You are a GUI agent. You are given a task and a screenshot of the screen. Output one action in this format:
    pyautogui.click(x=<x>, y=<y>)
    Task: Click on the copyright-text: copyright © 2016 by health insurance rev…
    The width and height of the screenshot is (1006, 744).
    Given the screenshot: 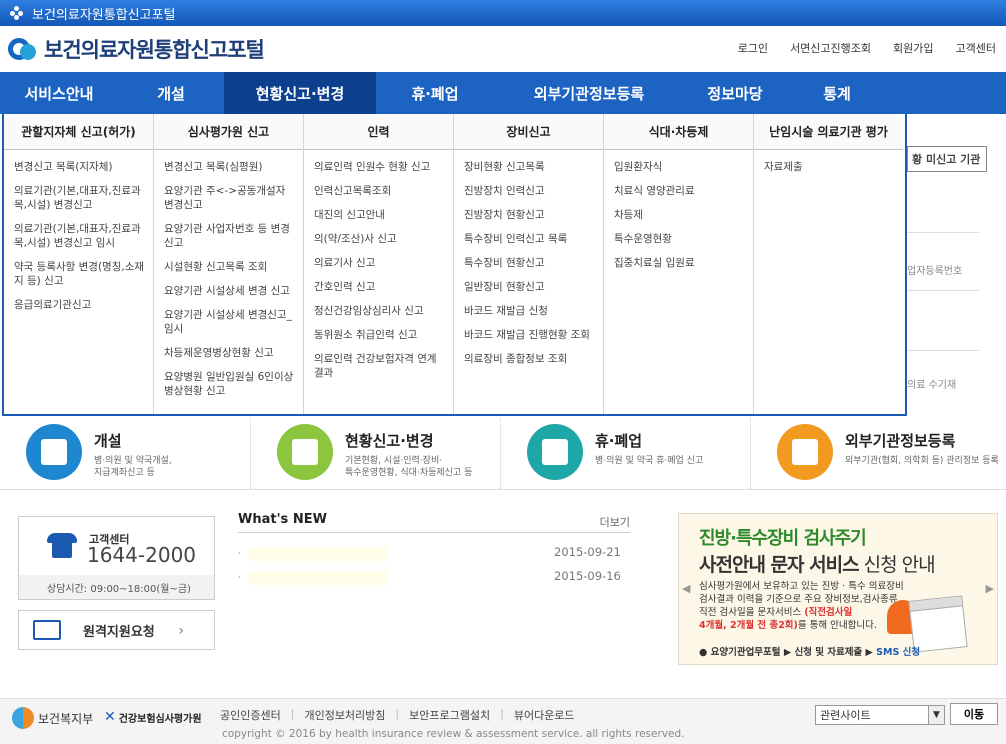 What is the action you would take?
    pyautogui.click(x=453, y=734)
    